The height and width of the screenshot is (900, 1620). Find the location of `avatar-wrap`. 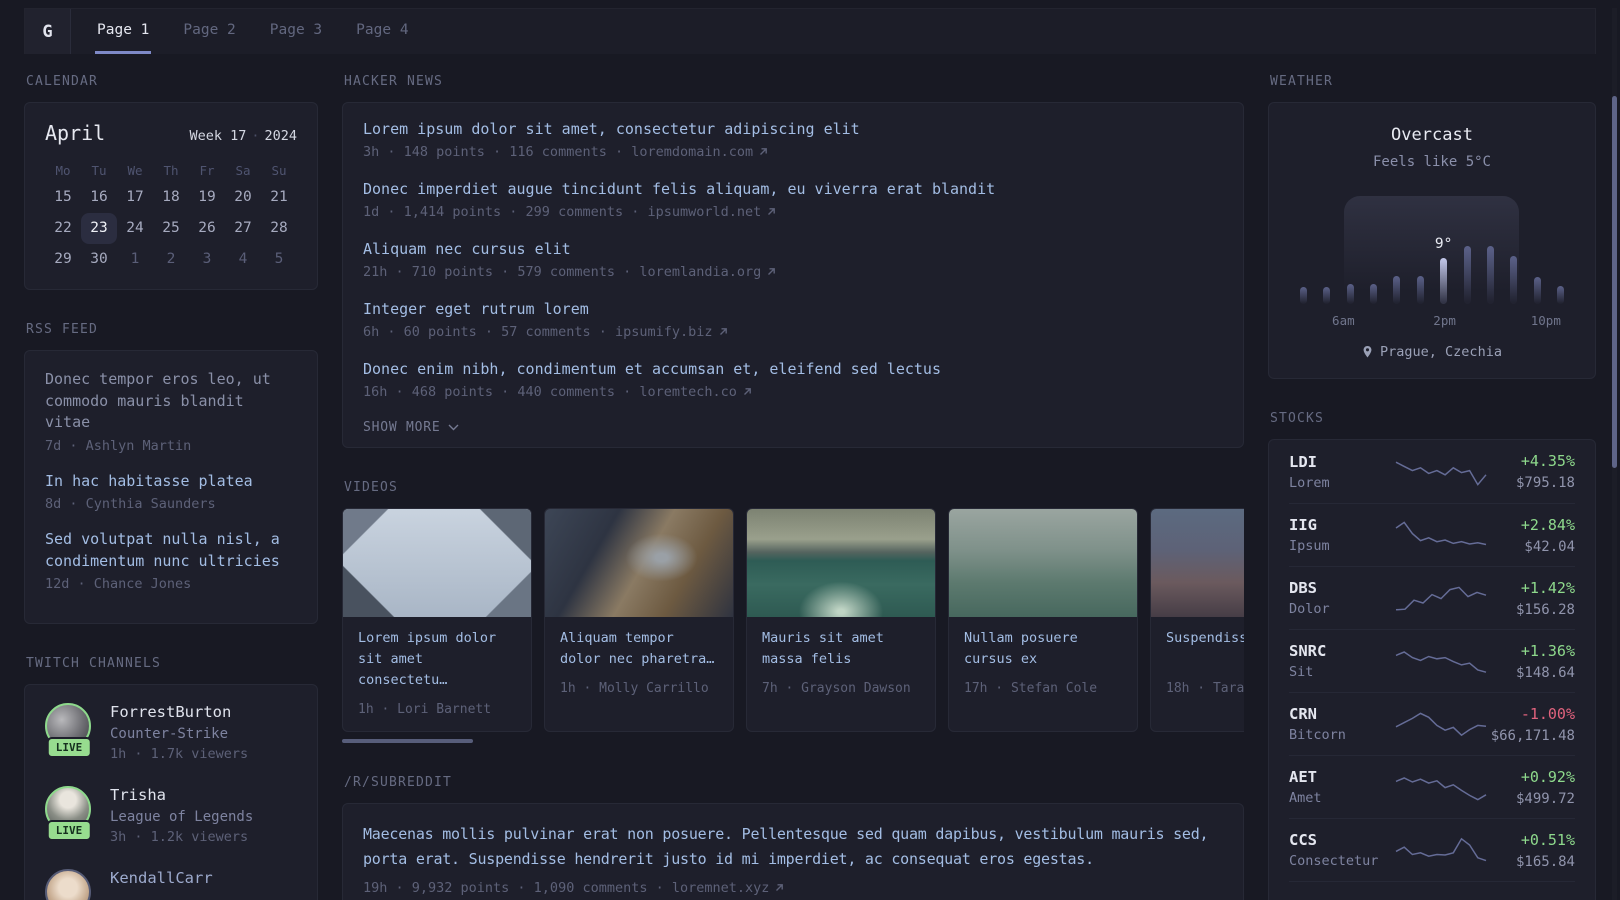

avatar-wrap is located at coordinates (69, 884).